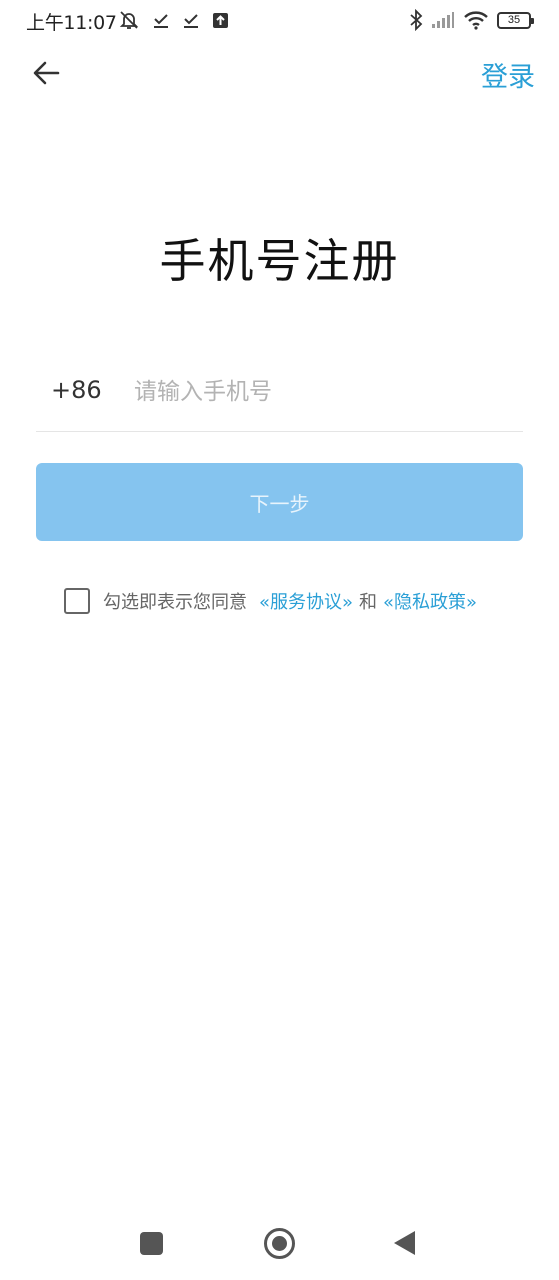  I want to click on terms-of-service-link: «服务协议», so click(306, 601).